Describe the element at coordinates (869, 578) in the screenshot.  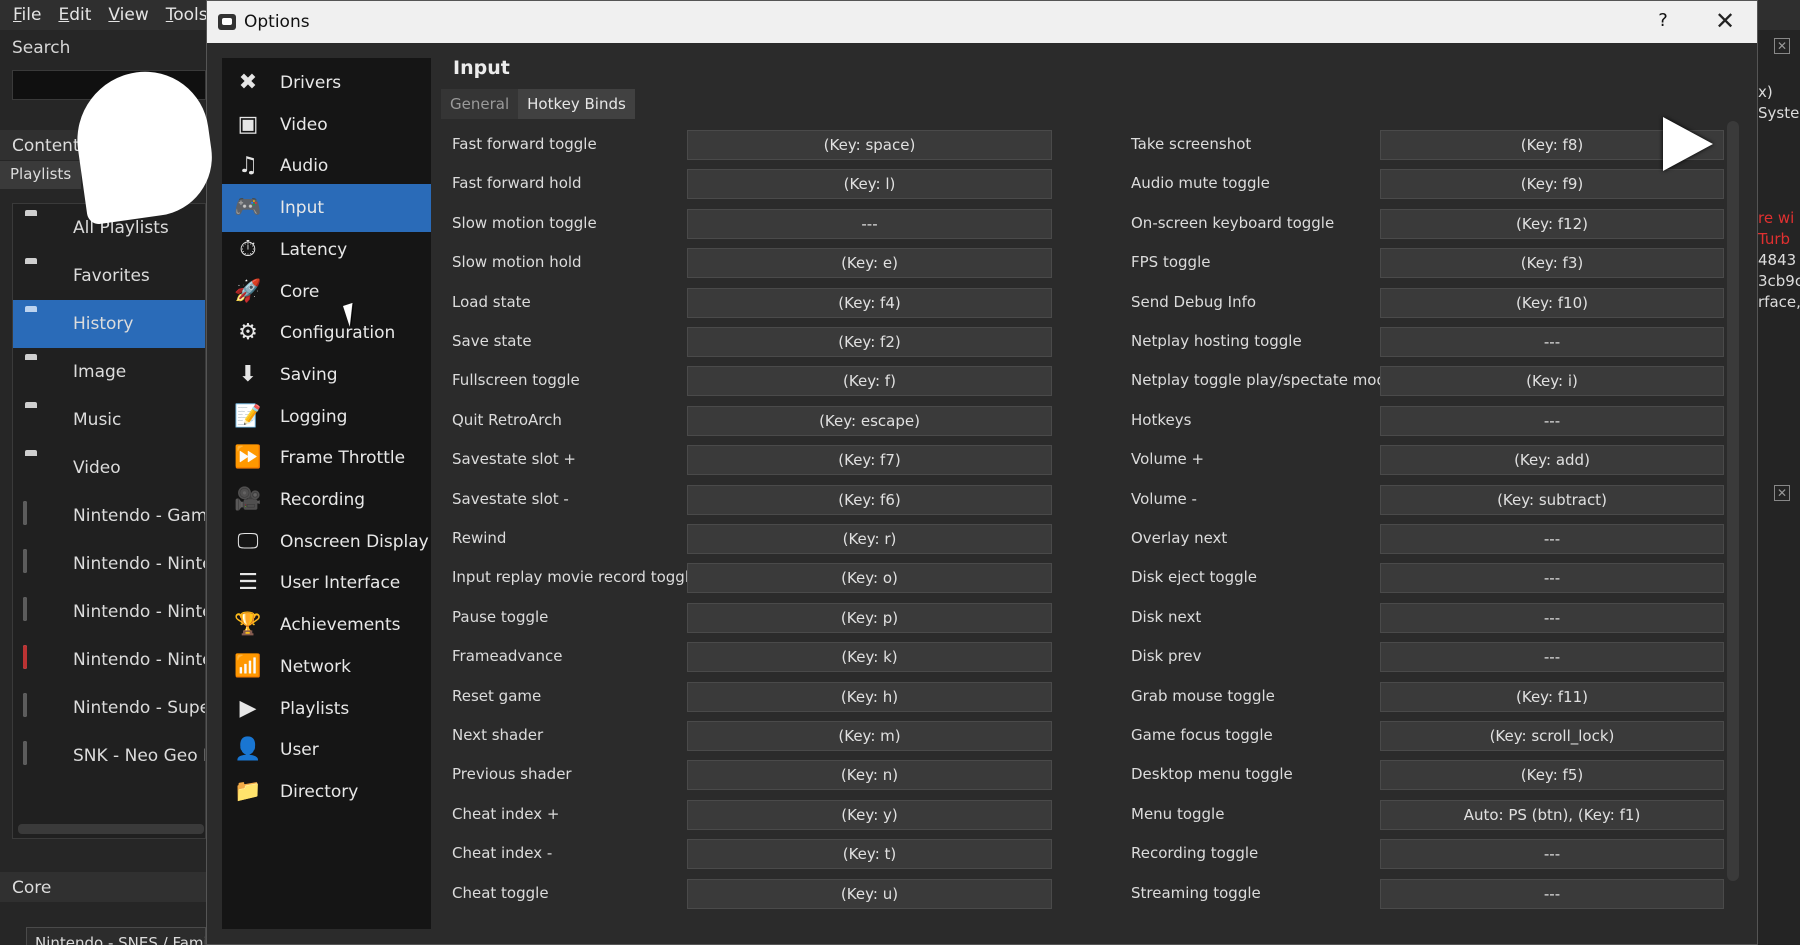
I see `hotkey-bind-button: (Key: o)` at that location.